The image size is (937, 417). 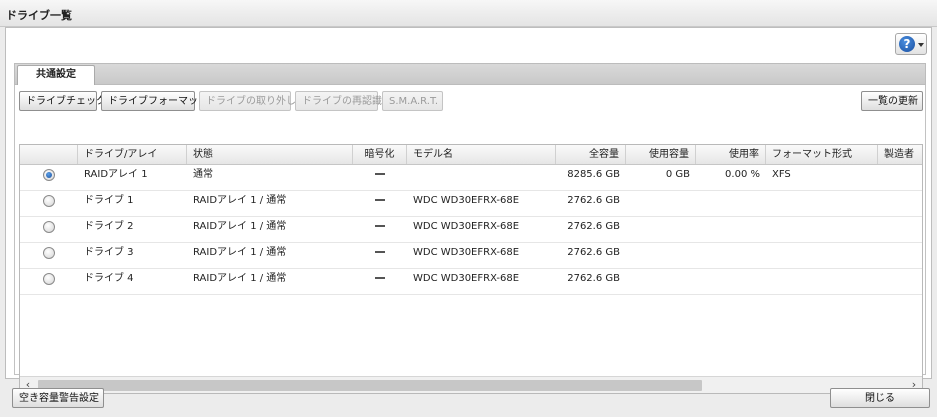 What do you see at coordinates (49, 154) in the screenshot?
I see `column-header-select` at bounding box center [49, 154].